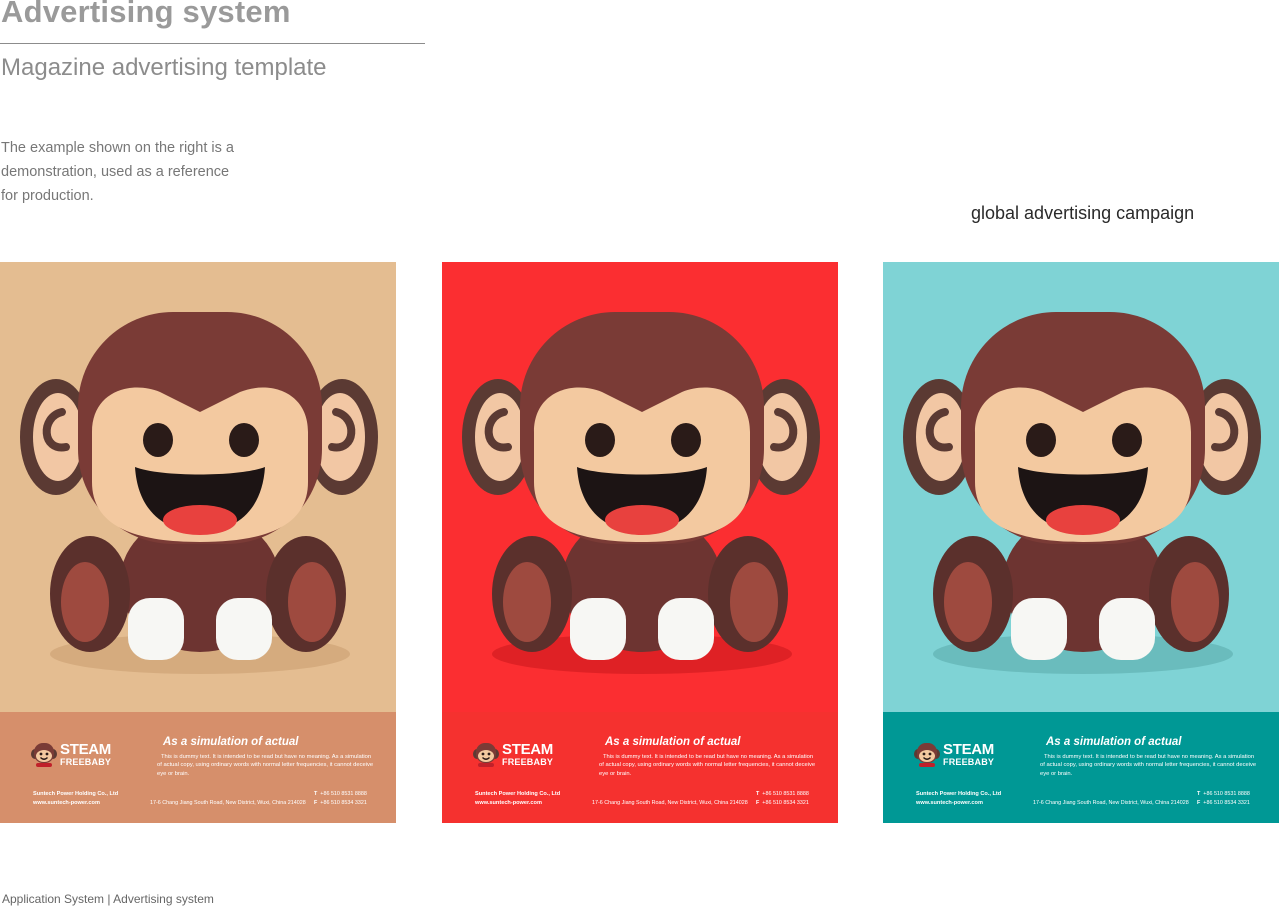  What do you see at coordinates (115, 172) in the screenshot?
I see `intro-line-2: demonstration, used as a reference` at bounding box center [115, 172].